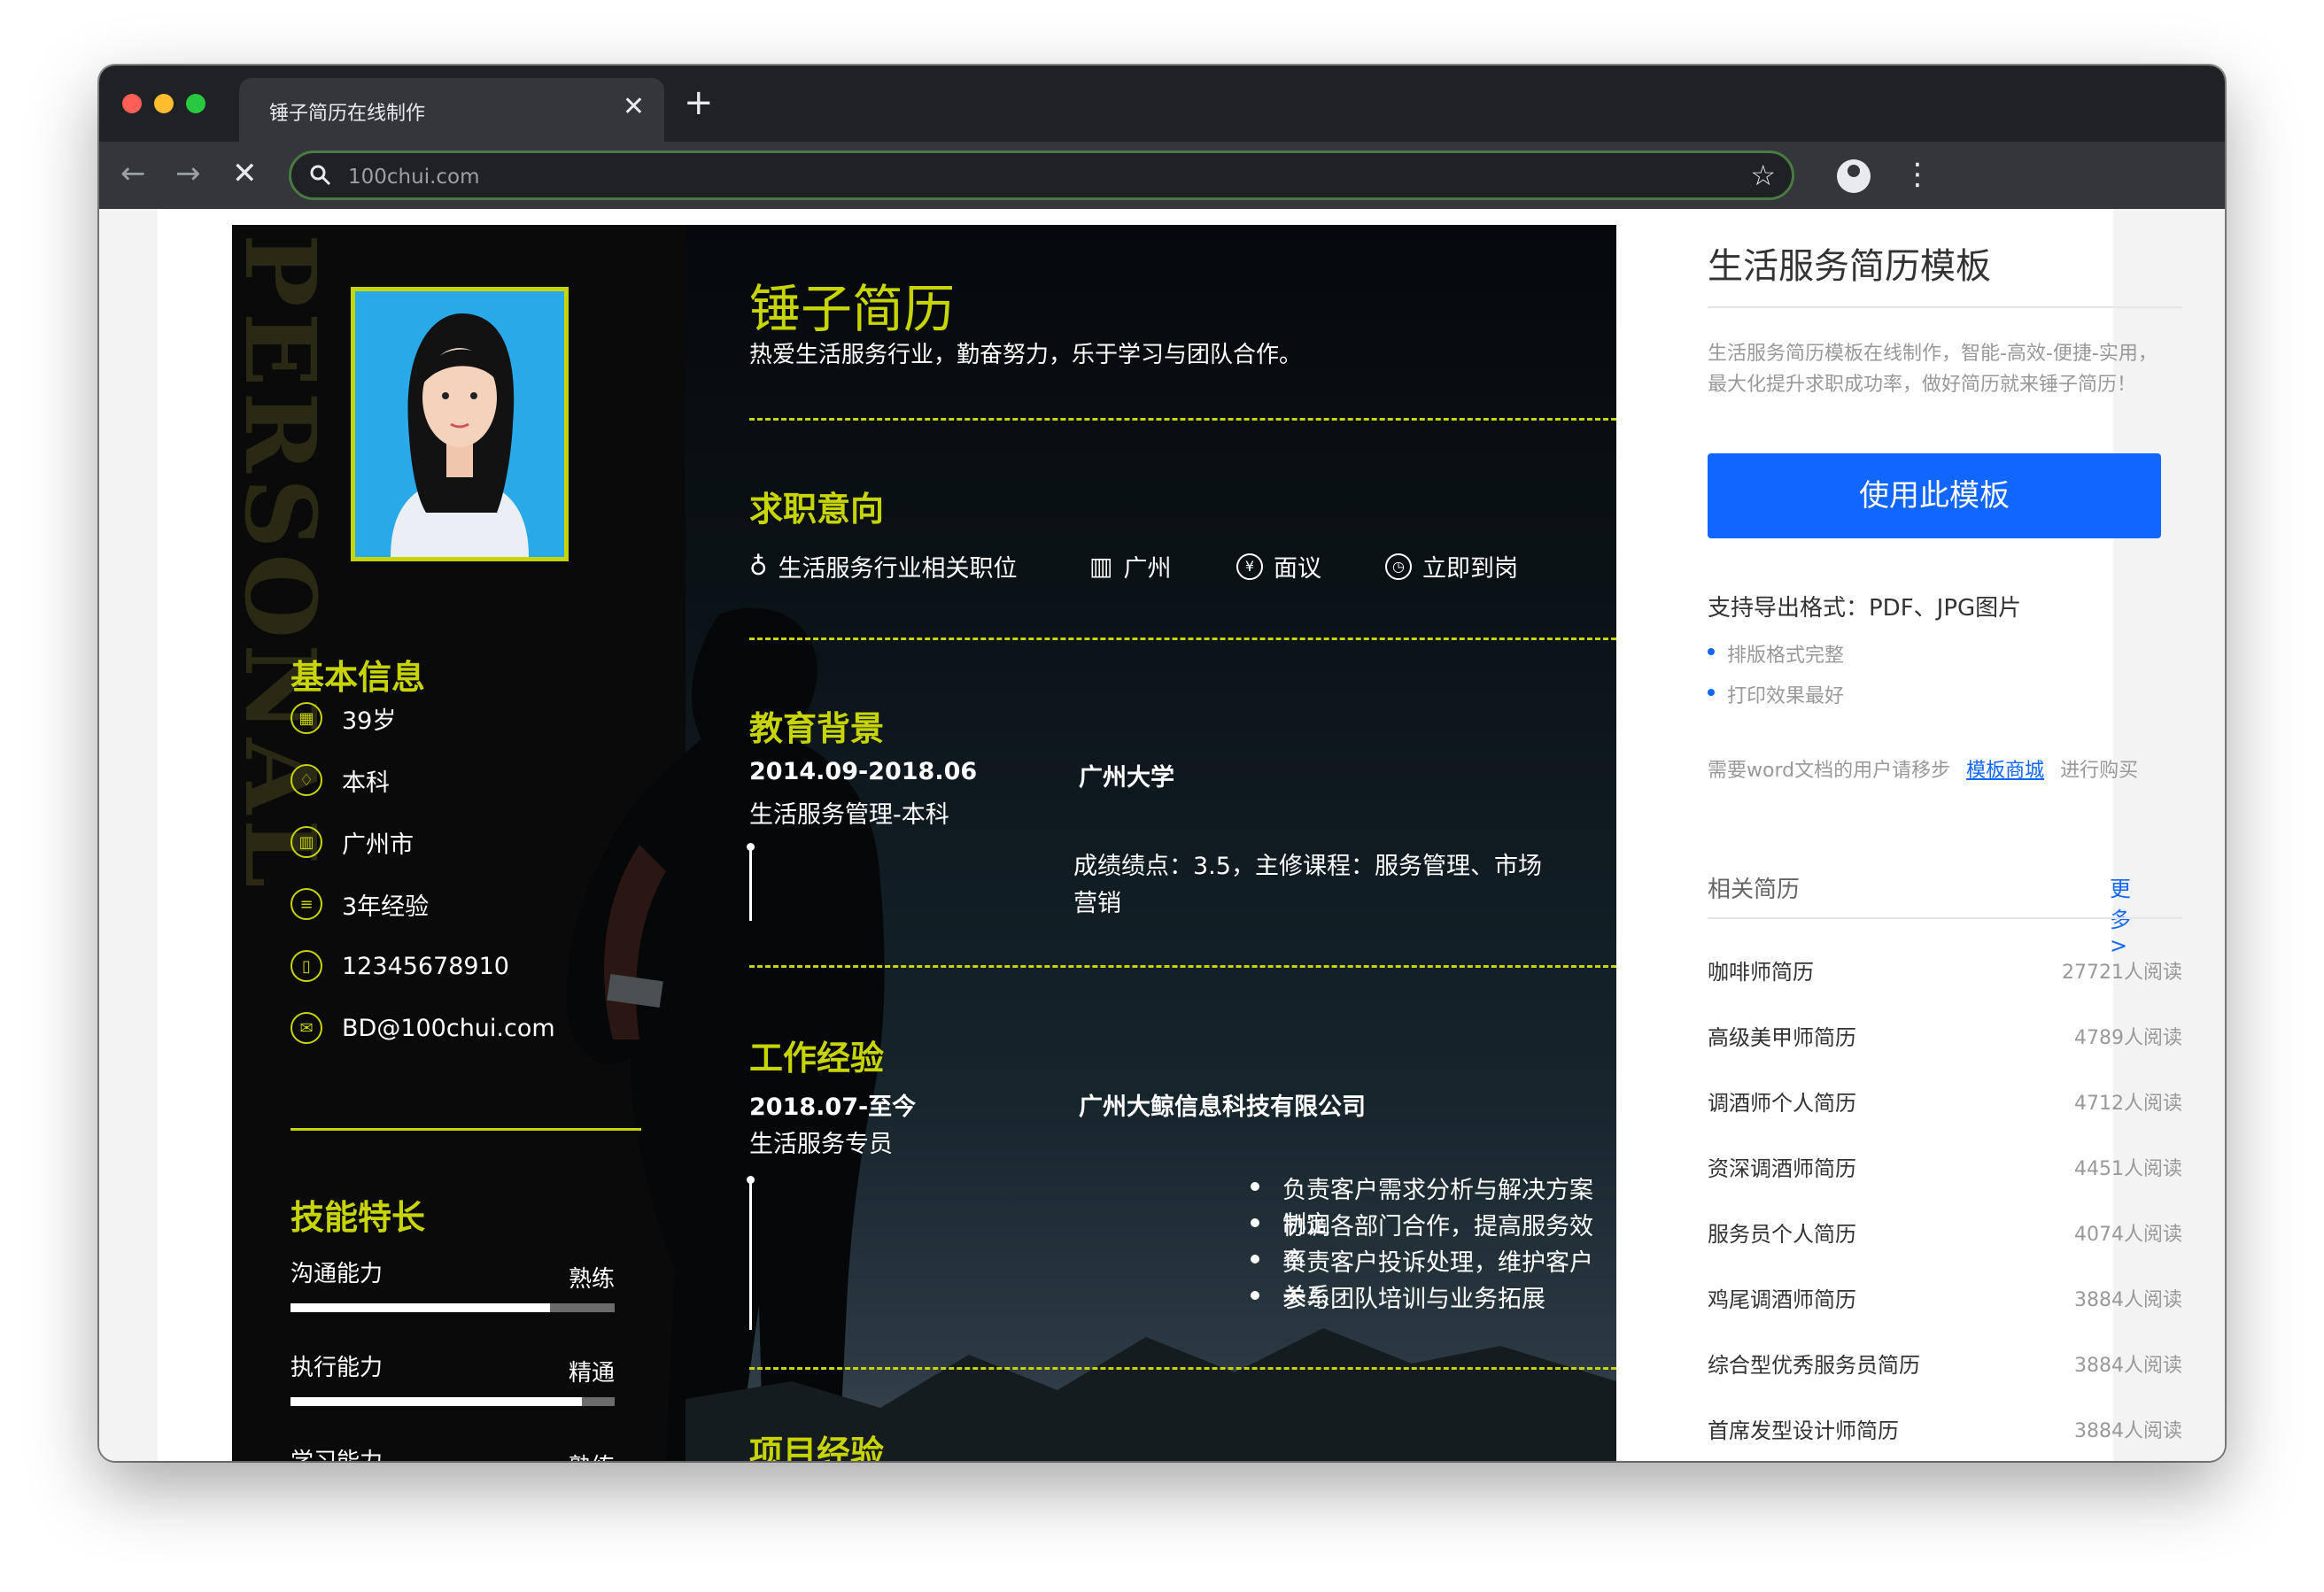  I want to click on related-resume-name: 服务员个人简历, so click(1782, 1232).